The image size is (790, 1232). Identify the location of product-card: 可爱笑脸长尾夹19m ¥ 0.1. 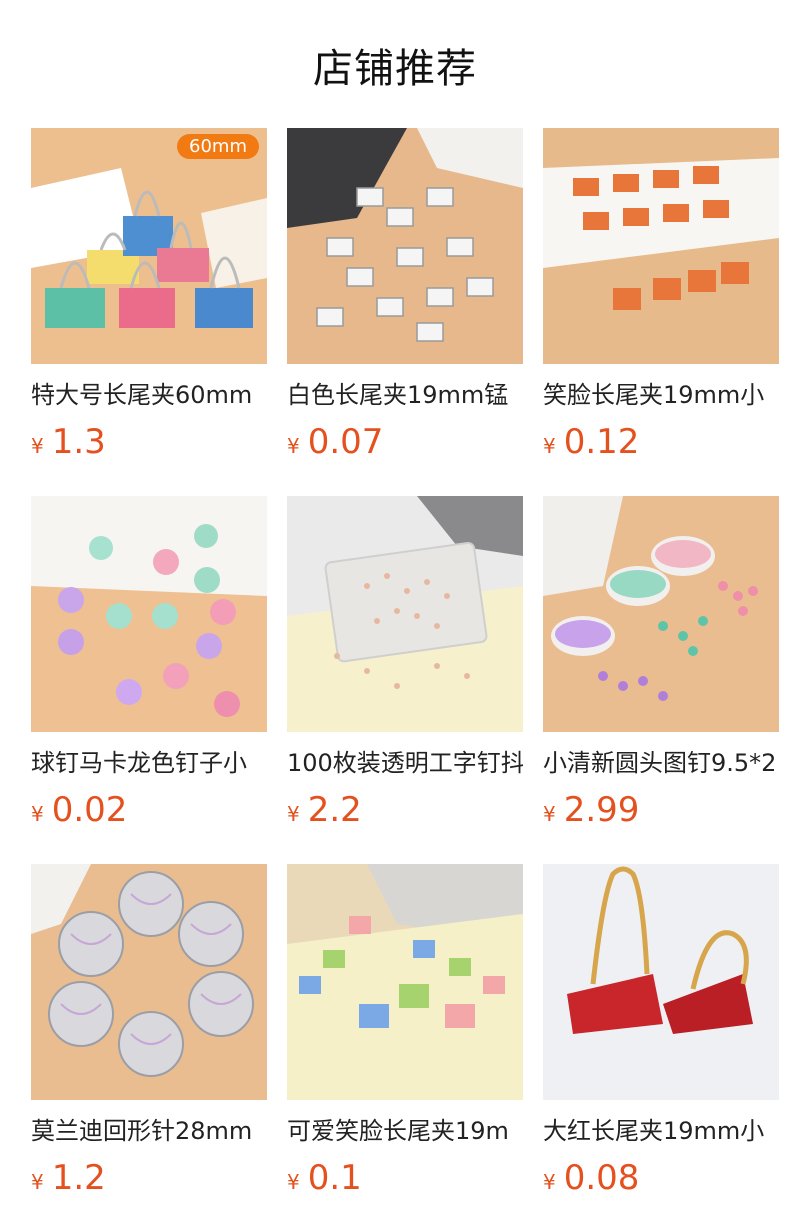
(405, 1031).